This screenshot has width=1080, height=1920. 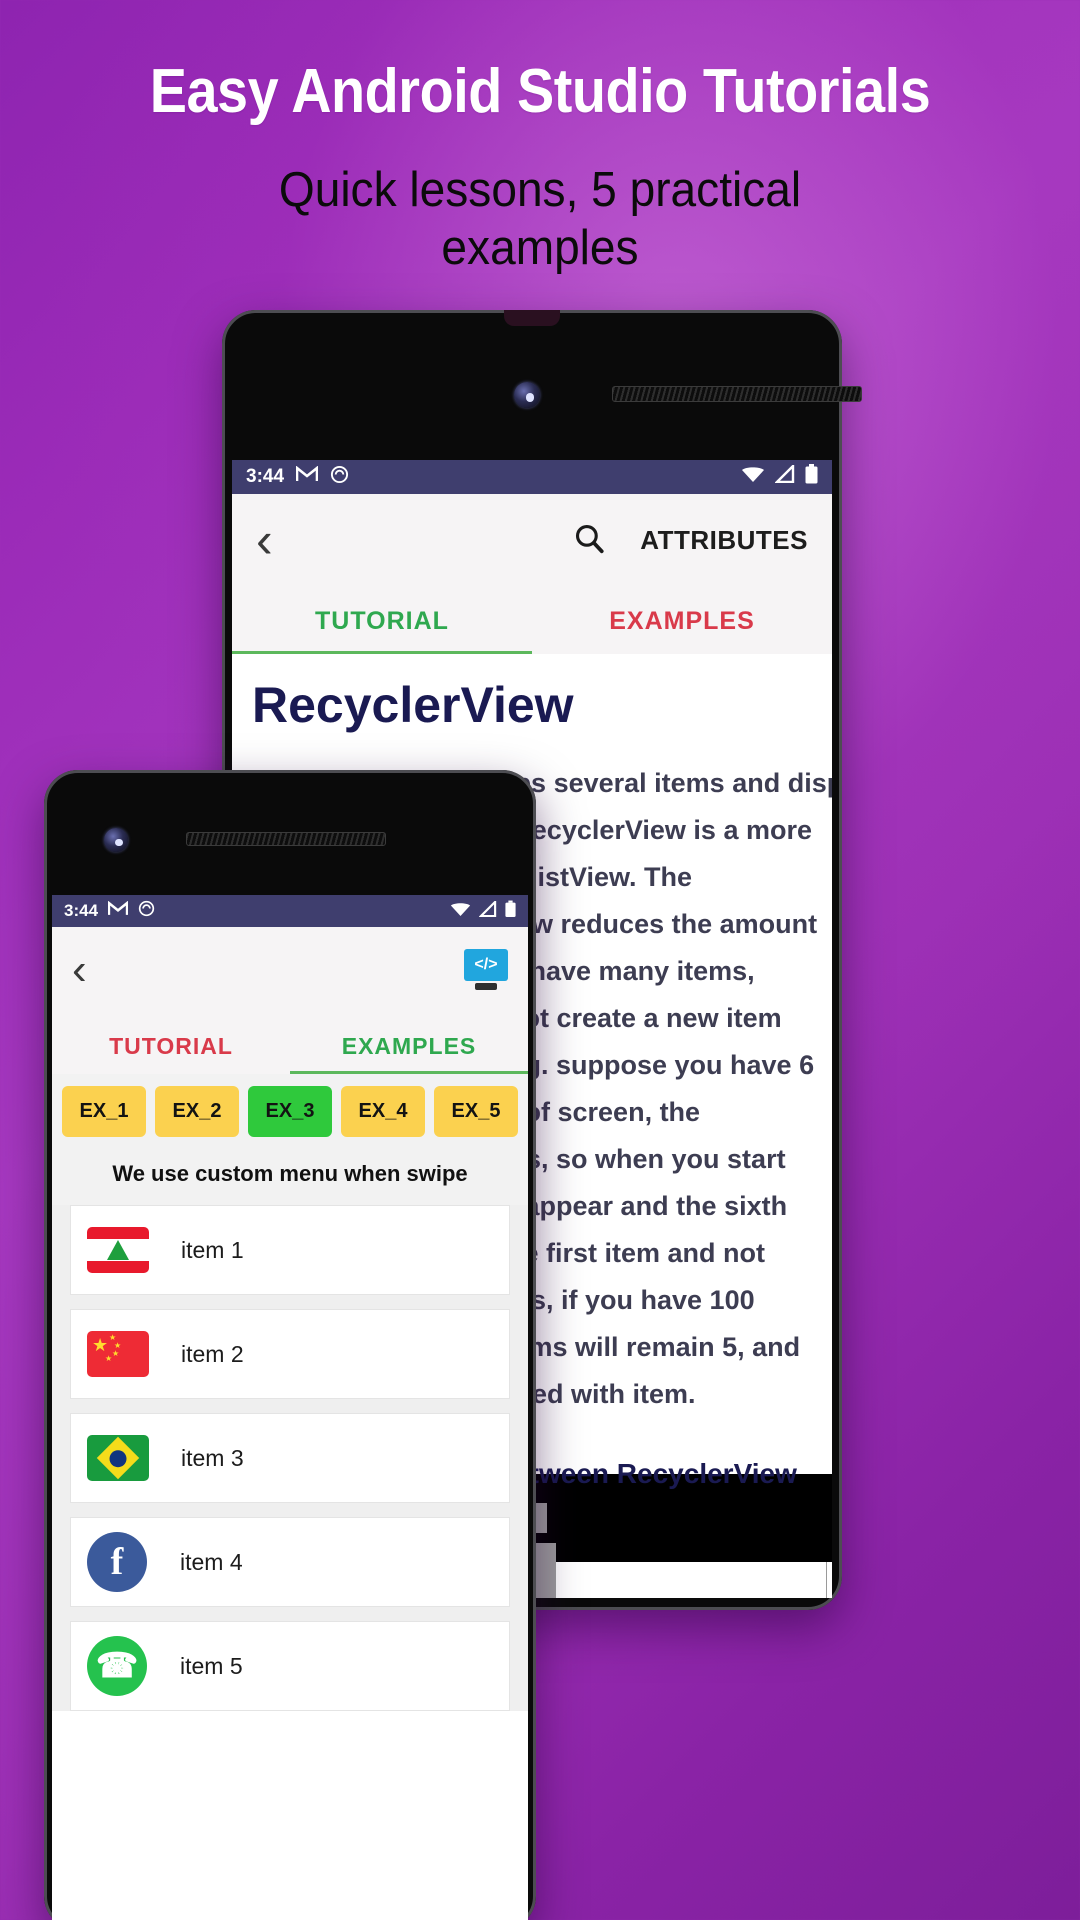 I want to click on front-tab-bar: TUTORIAL EXAMPLES, so click(x=290, y=1043).